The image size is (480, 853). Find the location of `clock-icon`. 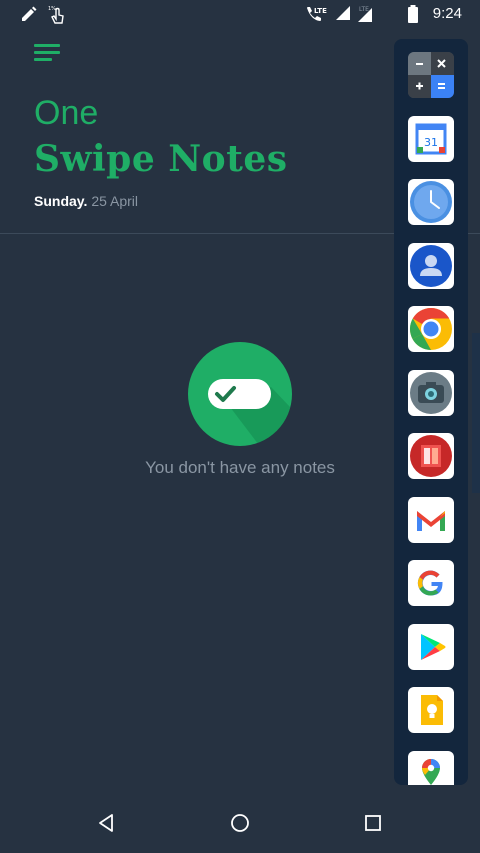

clock-icon is located at coordinates (431, 202).